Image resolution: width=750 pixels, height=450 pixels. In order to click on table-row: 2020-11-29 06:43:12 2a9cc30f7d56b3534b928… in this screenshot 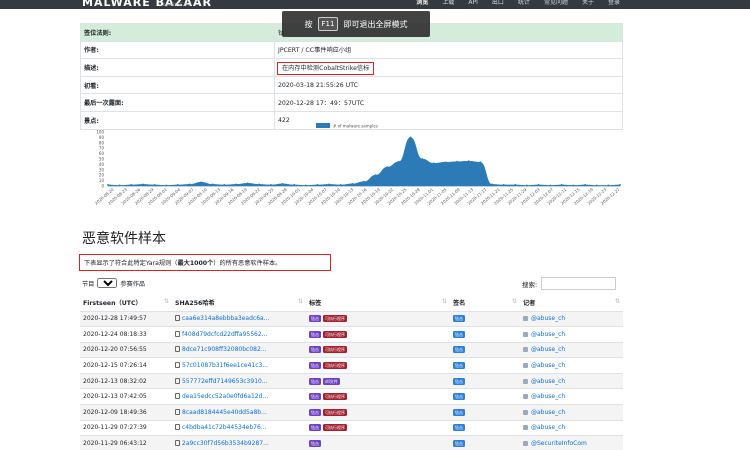, I will do `click(351, 442)`.